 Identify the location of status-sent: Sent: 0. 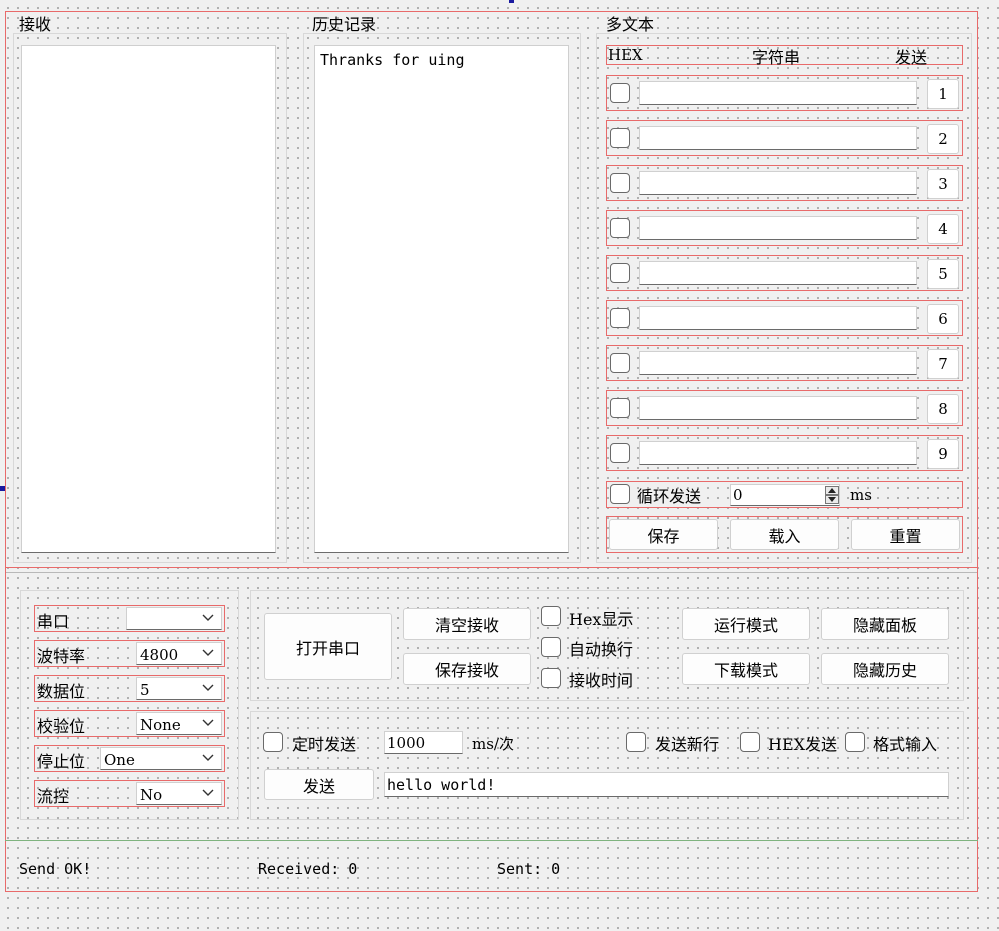
(529, 869).